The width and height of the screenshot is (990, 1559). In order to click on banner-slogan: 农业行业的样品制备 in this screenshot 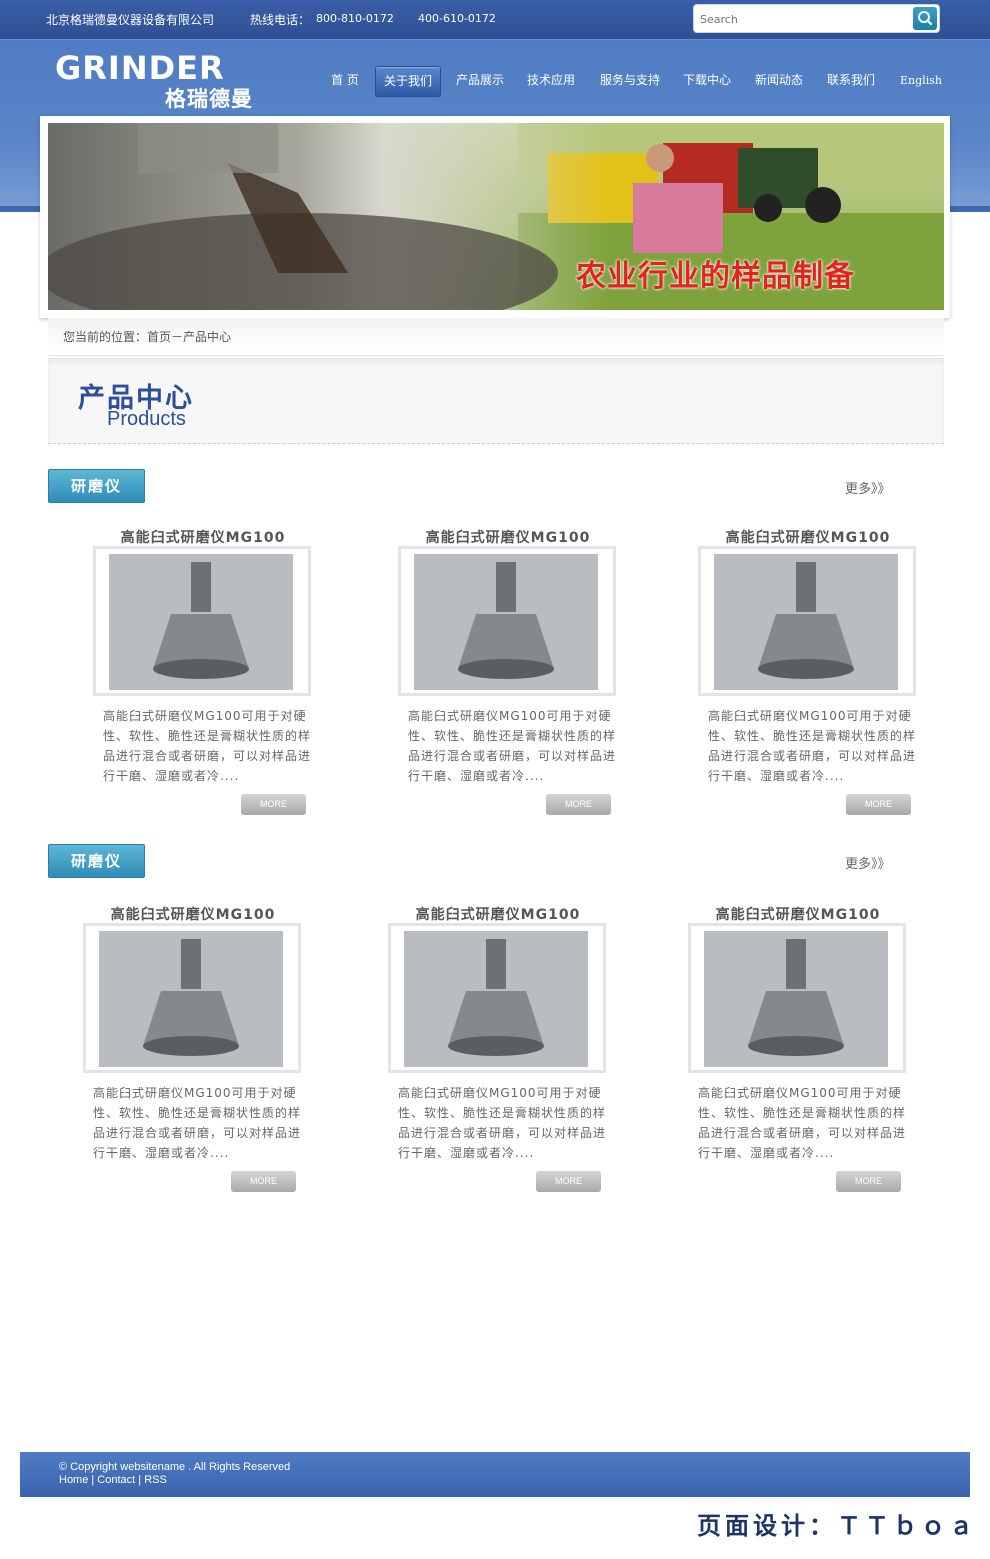, I will do `click(715, 276)`.